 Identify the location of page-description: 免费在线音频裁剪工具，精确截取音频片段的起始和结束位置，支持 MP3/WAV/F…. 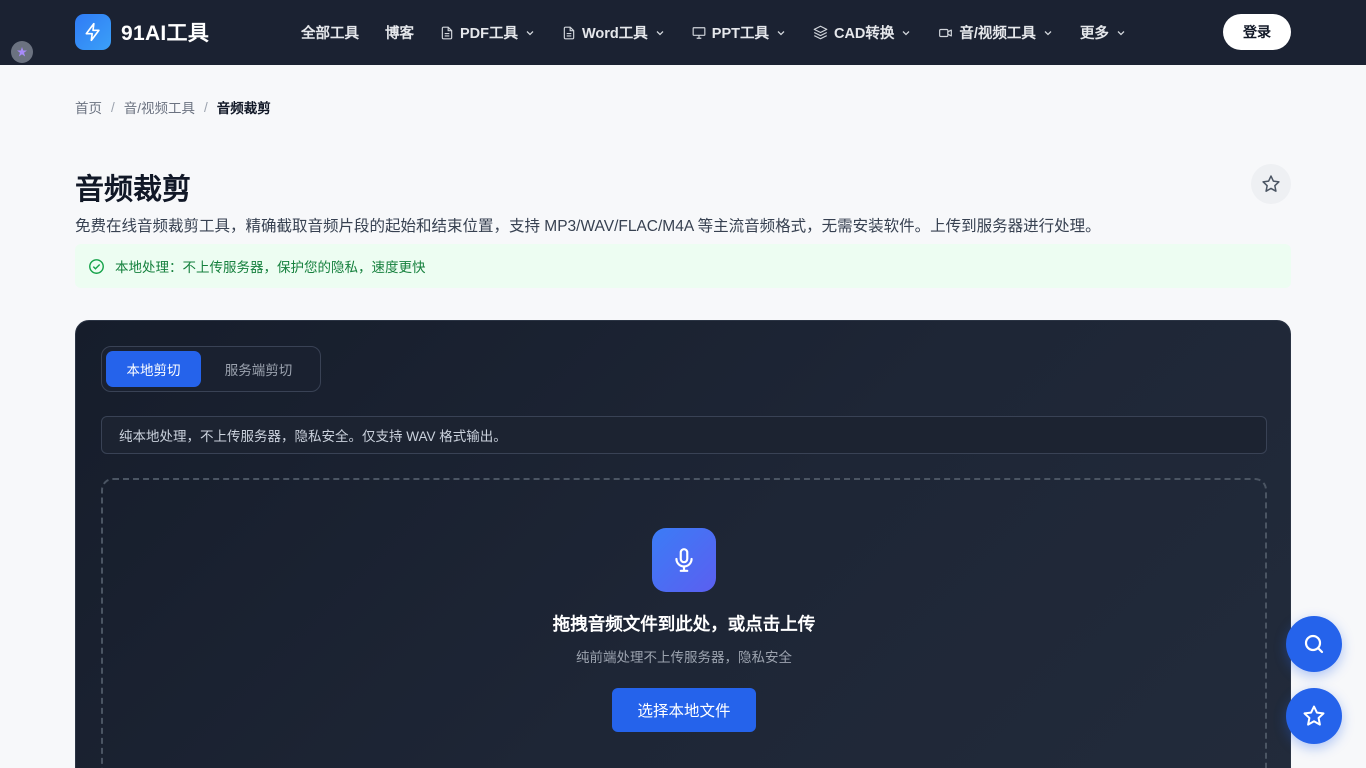
(588, 226).